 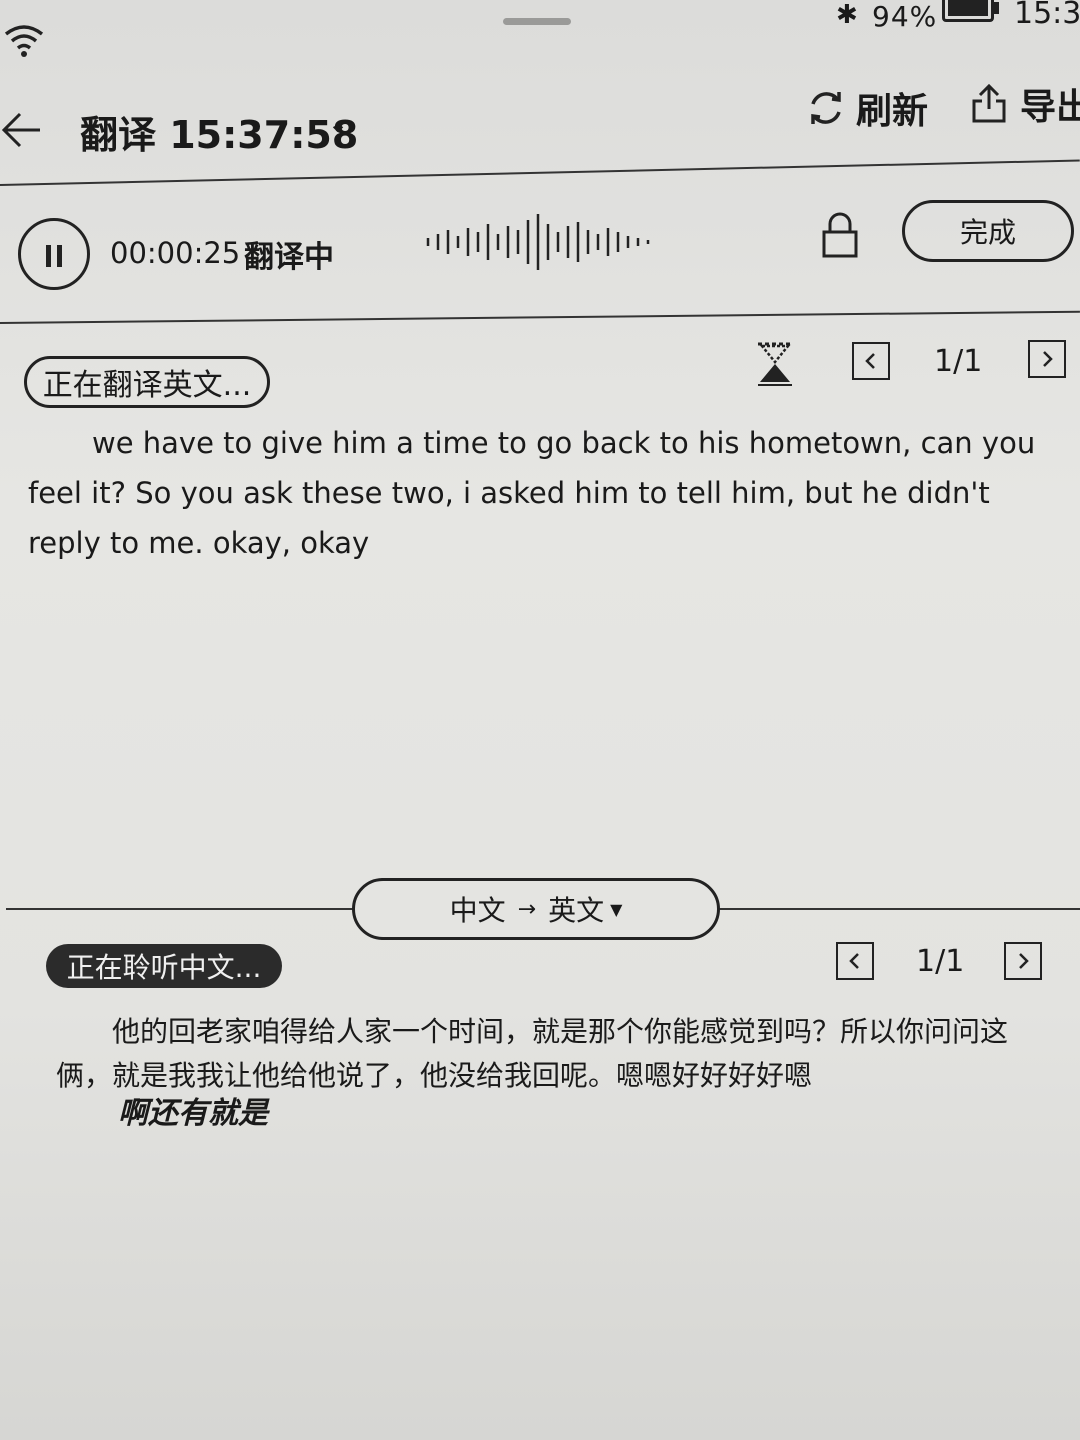 What do you see at coordinates (540, 172) in the screenshot?
I see `header-divider` at bounding box center [540, 172].